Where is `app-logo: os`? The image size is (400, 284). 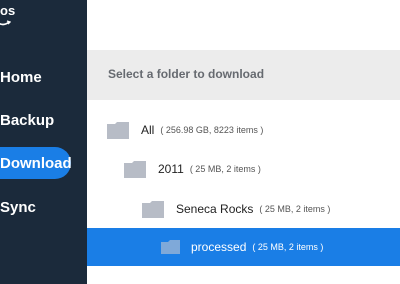 app-logo: os is located at coordinates (7, 11).